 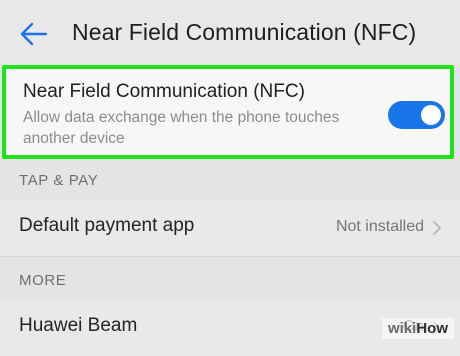 I want to click on section-header-tap-pay: TAP & PAY, so click(x=59, y=180).